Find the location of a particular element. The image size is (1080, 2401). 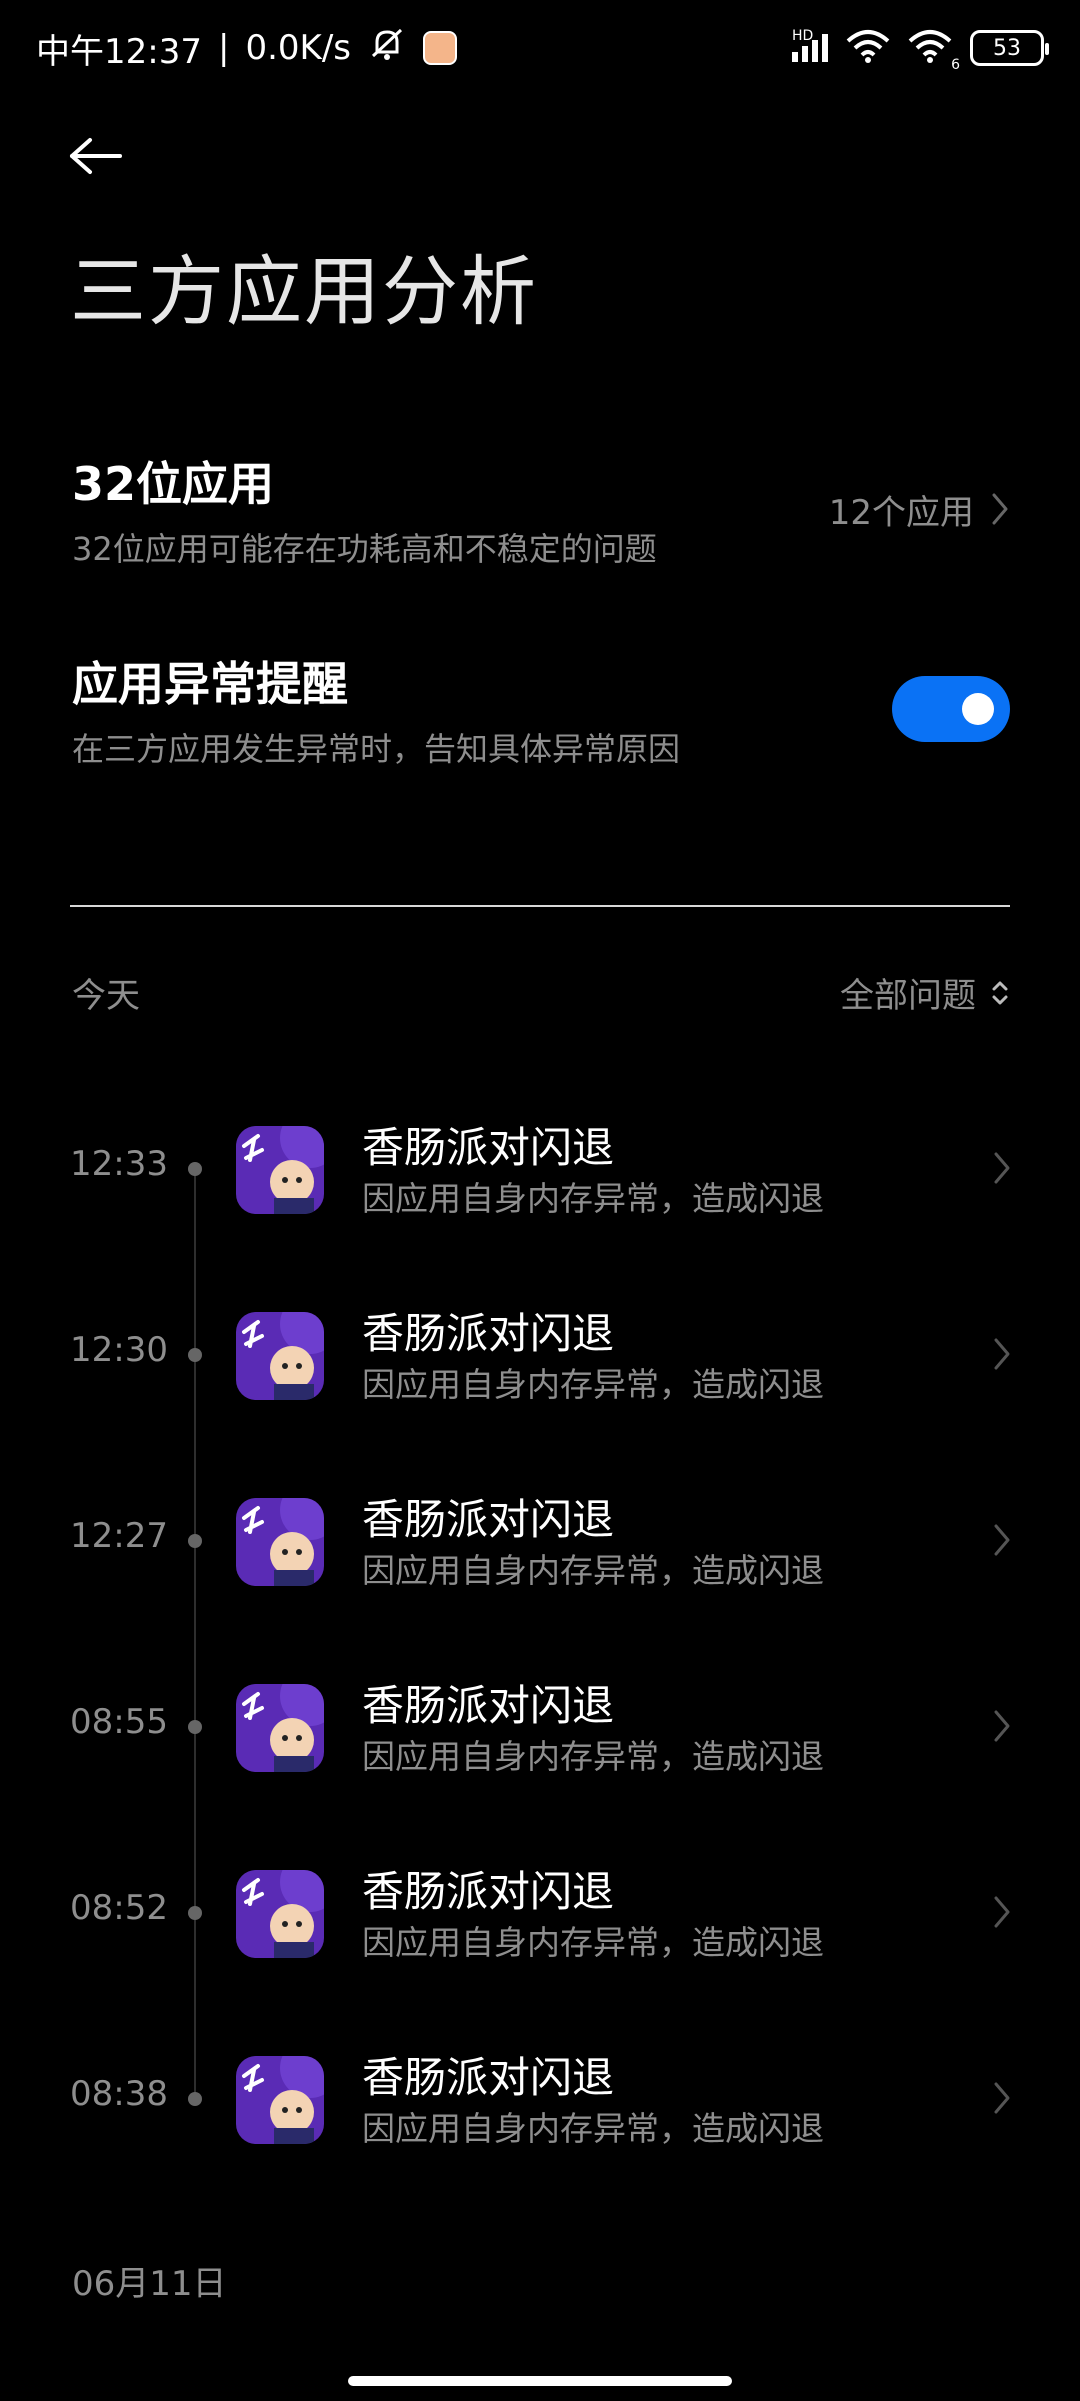

crash-entry: 08:38 香肠派对闪退 因应用自身内存异常，造成闪退 is located at coordinates (540, 2100).